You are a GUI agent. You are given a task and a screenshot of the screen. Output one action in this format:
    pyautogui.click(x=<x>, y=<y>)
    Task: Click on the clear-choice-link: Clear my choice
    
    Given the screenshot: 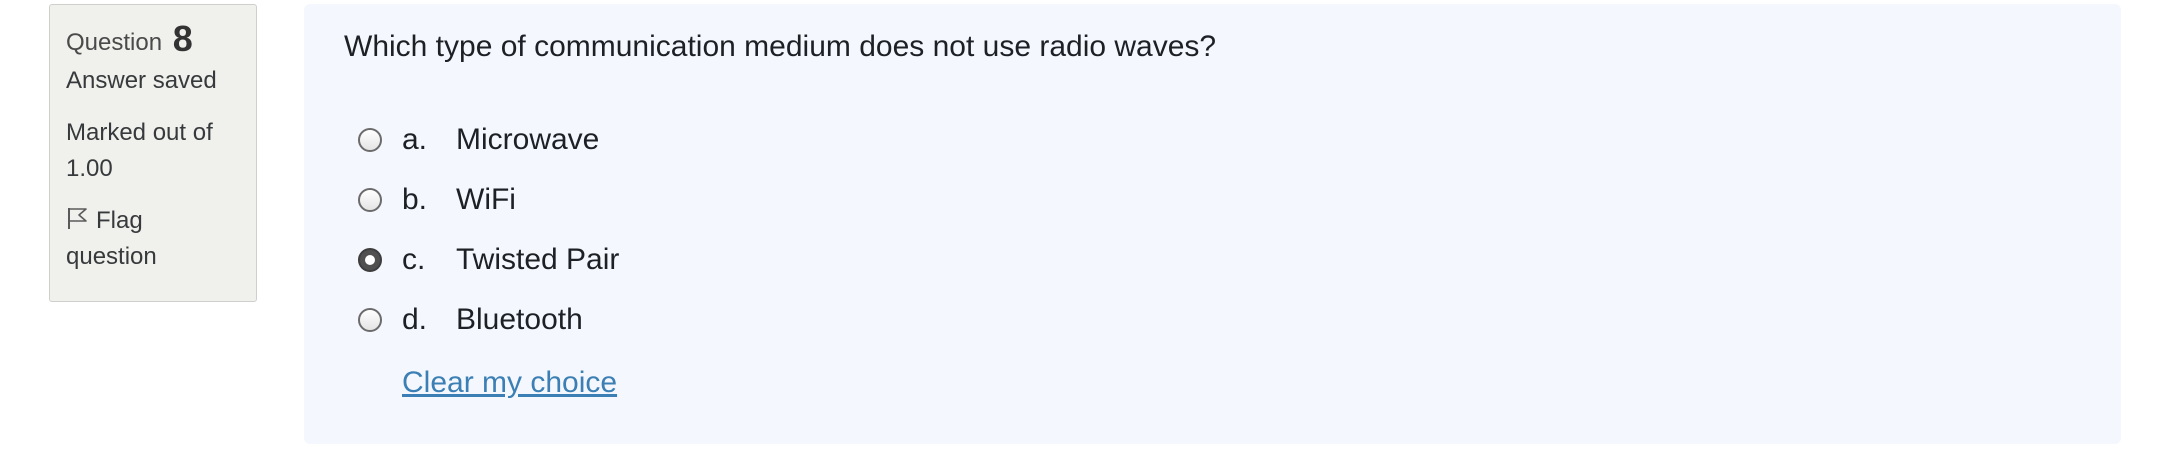 What is the action you would take?
    pyautogui.click(x=509, y=383)
    